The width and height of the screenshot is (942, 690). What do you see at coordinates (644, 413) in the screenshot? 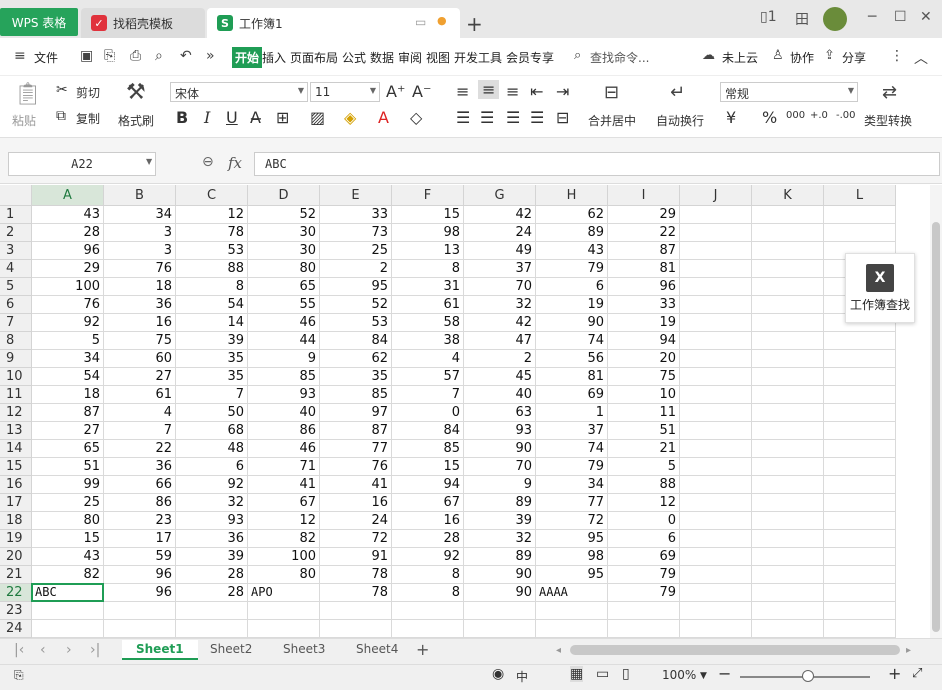
I see `cell-i12: 11` at bounding box center [644, 413].